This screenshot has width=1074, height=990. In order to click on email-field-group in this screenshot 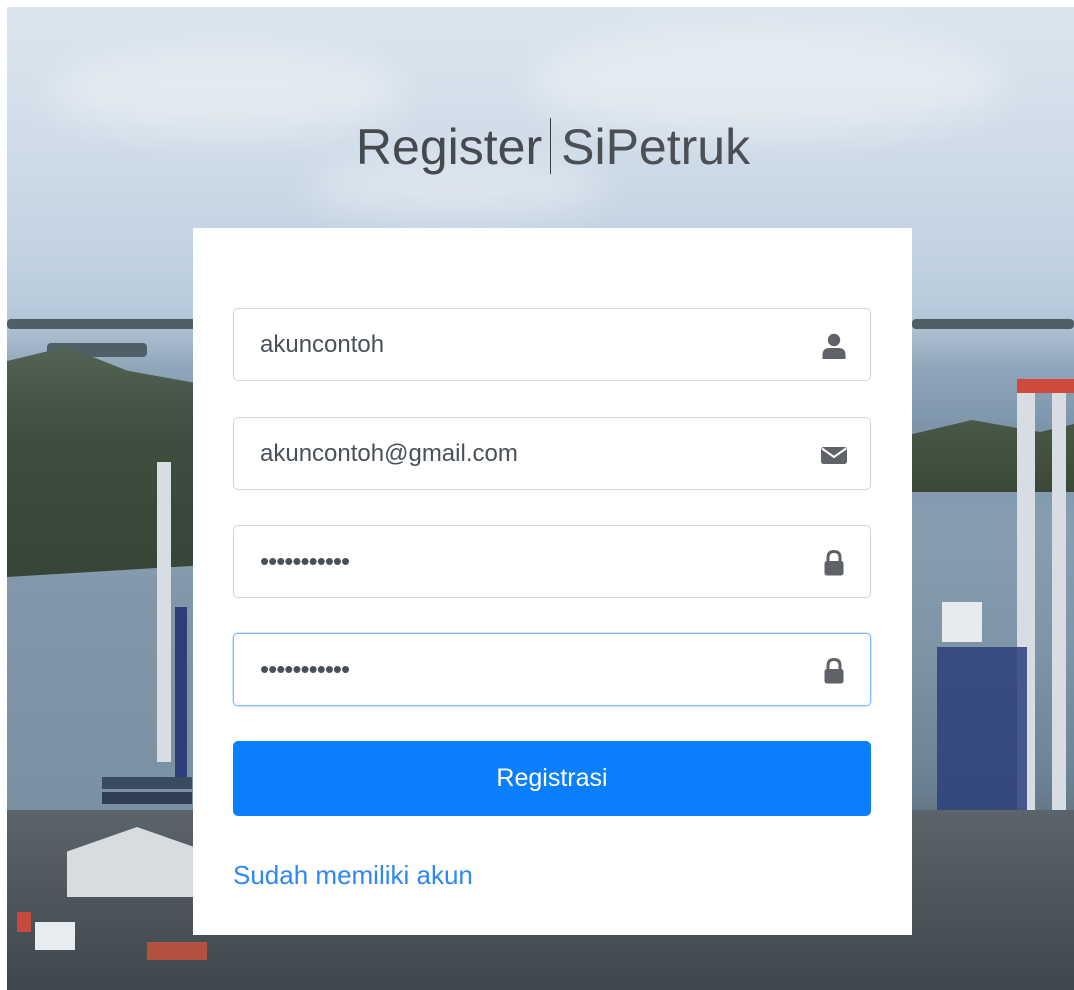, I will do `click(552, 453)`.